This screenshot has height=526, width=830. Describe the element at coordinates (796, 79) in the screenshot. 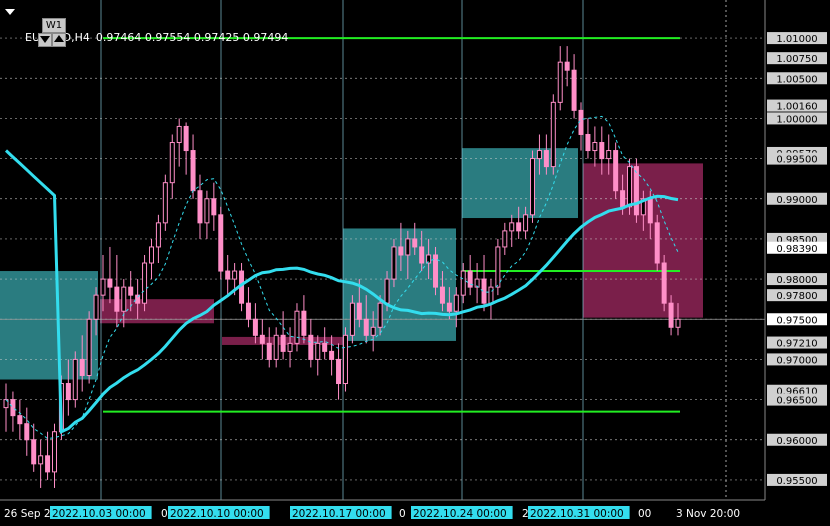

I see `price-label-2: 1.00500` at that location.